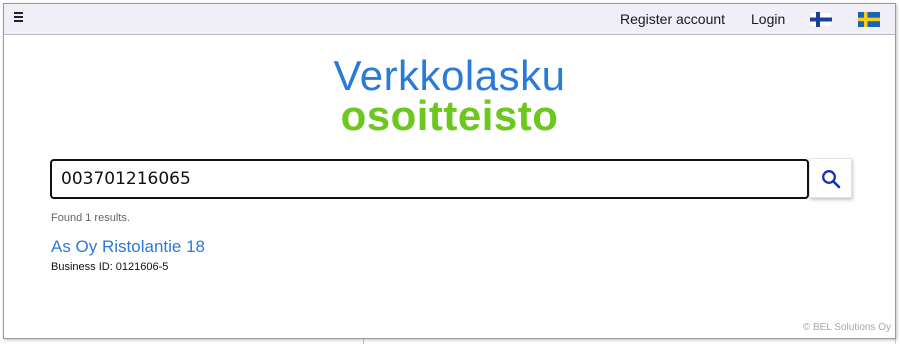 Image resolution: width=901 pixels, height=344 pixels. Describe the element at coordinates (429, 179) in the screenshot. I see `search-input` at that location.